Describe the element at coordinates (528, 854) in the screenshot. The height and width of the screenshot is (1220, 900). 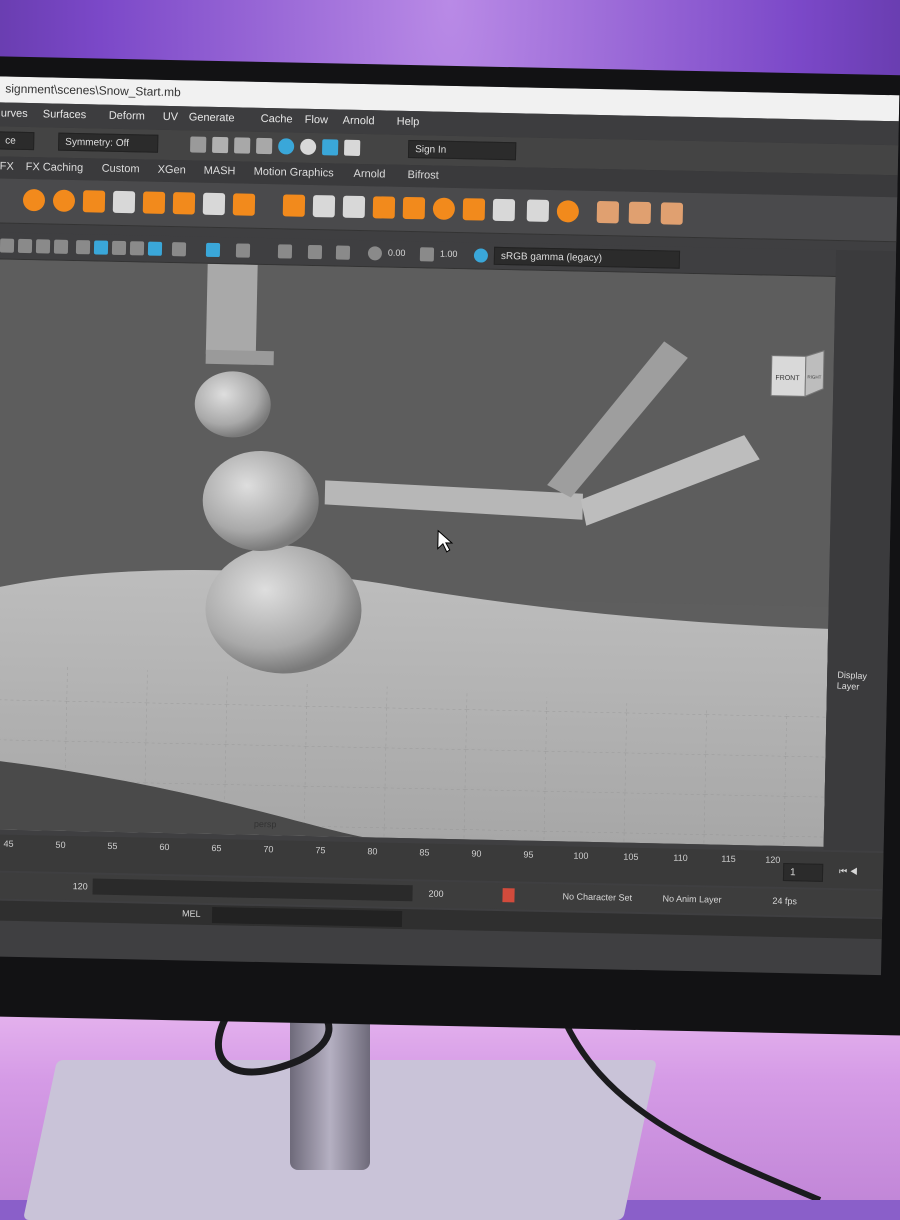
I see `frame-tick: 95` at that location.